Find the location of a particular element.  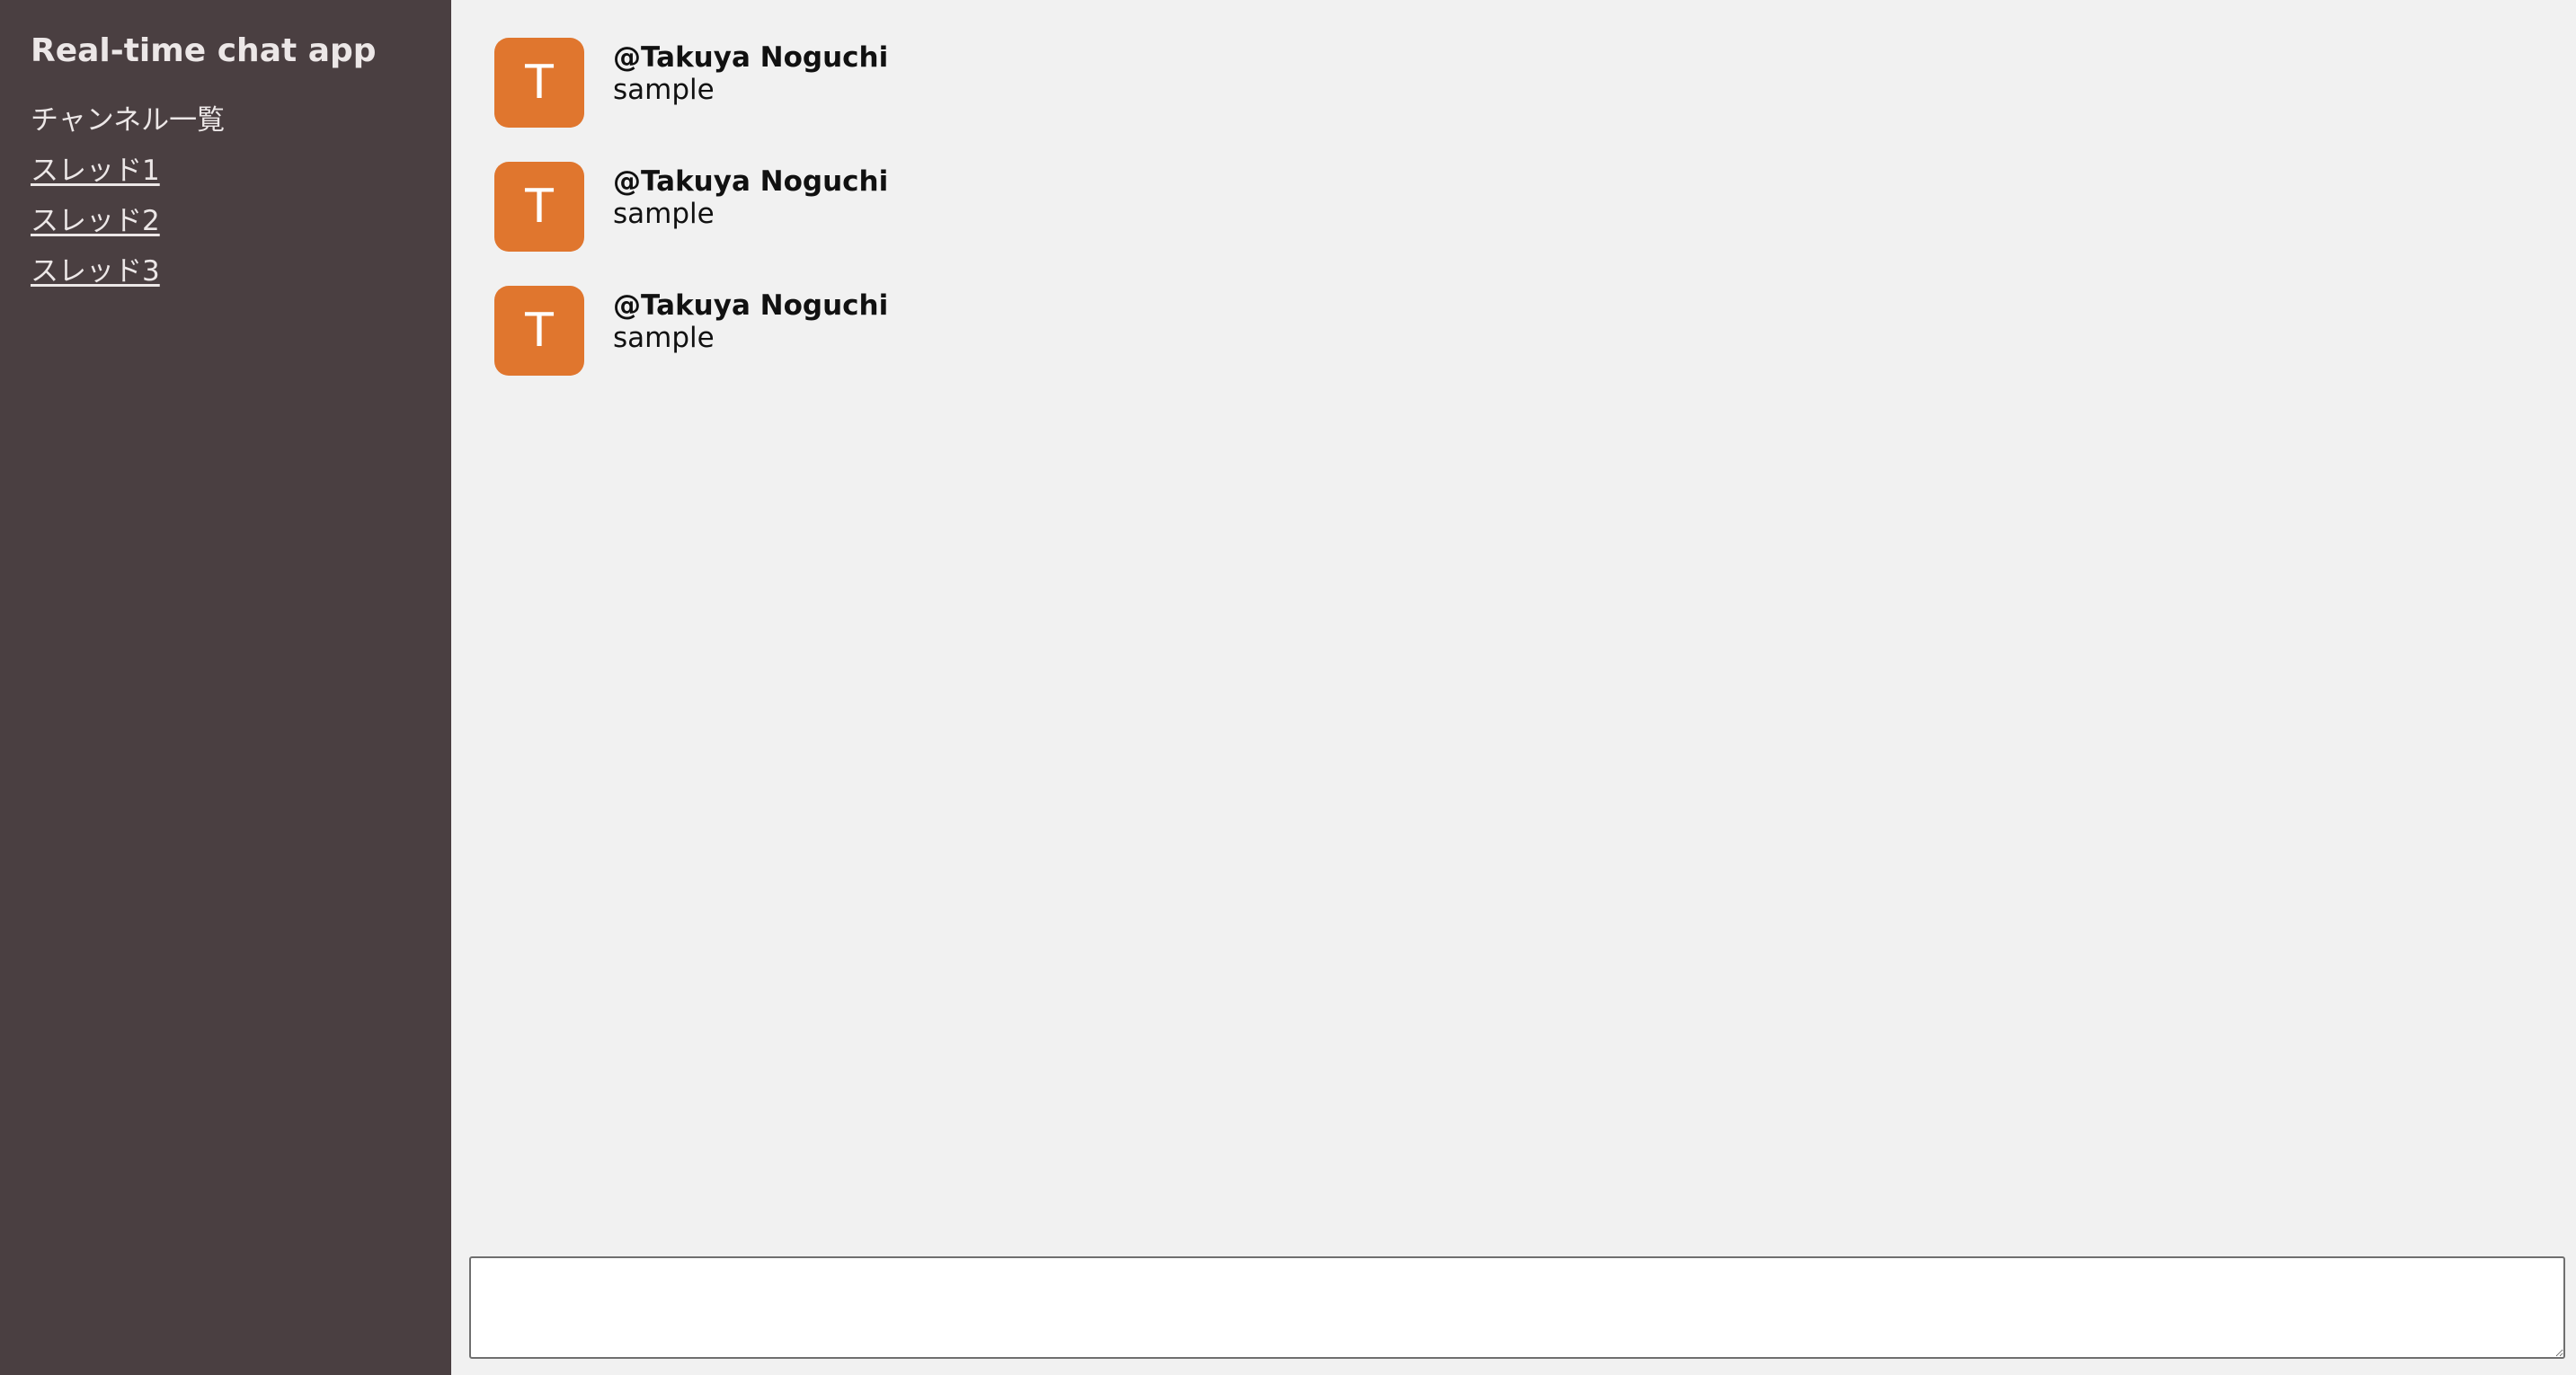

message-input is located at coordinates (1517, 1308).